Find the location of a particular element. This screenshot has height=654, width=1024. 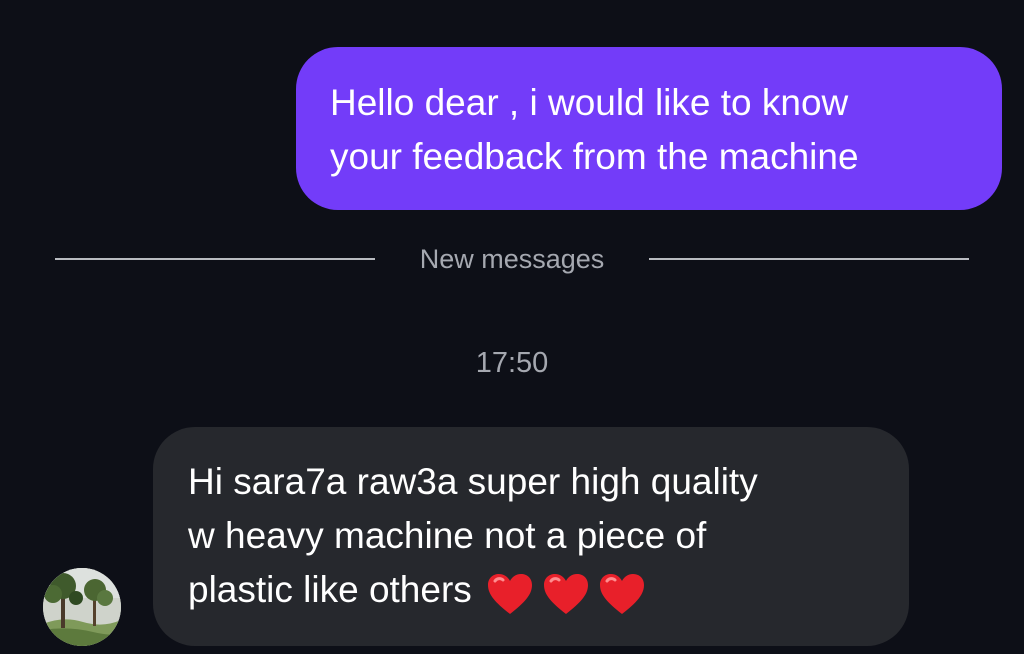

avatar is located at coordinates (82, 607).